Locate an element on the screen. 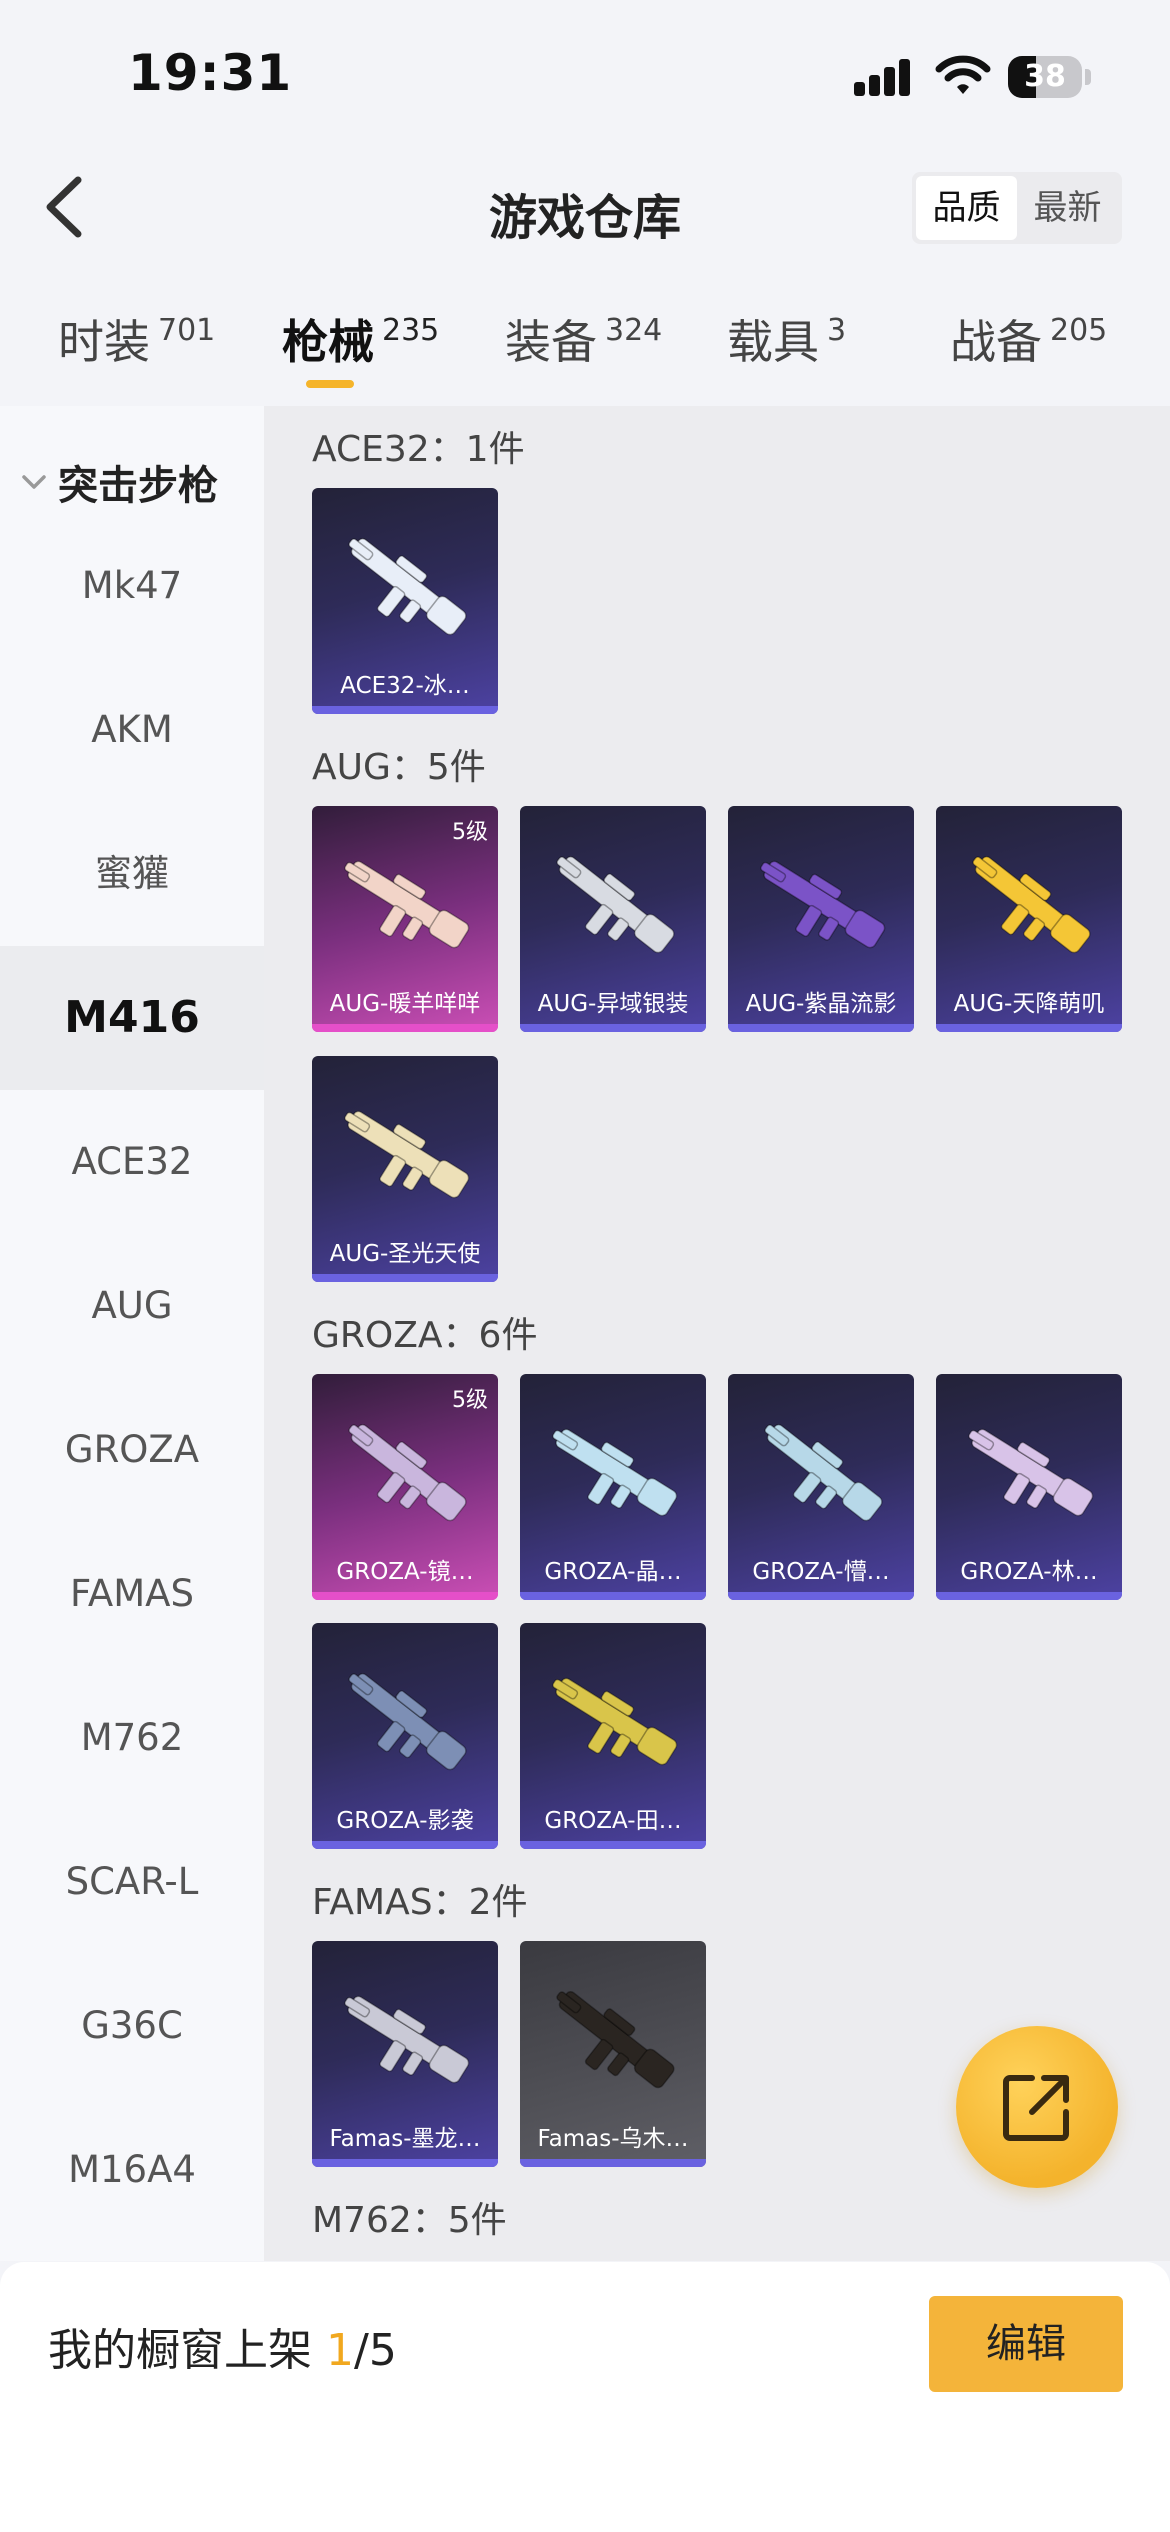 The width and height of the screenshot is (1170, 2532). tab-label: 时装 is located at coordinates (104, 342).